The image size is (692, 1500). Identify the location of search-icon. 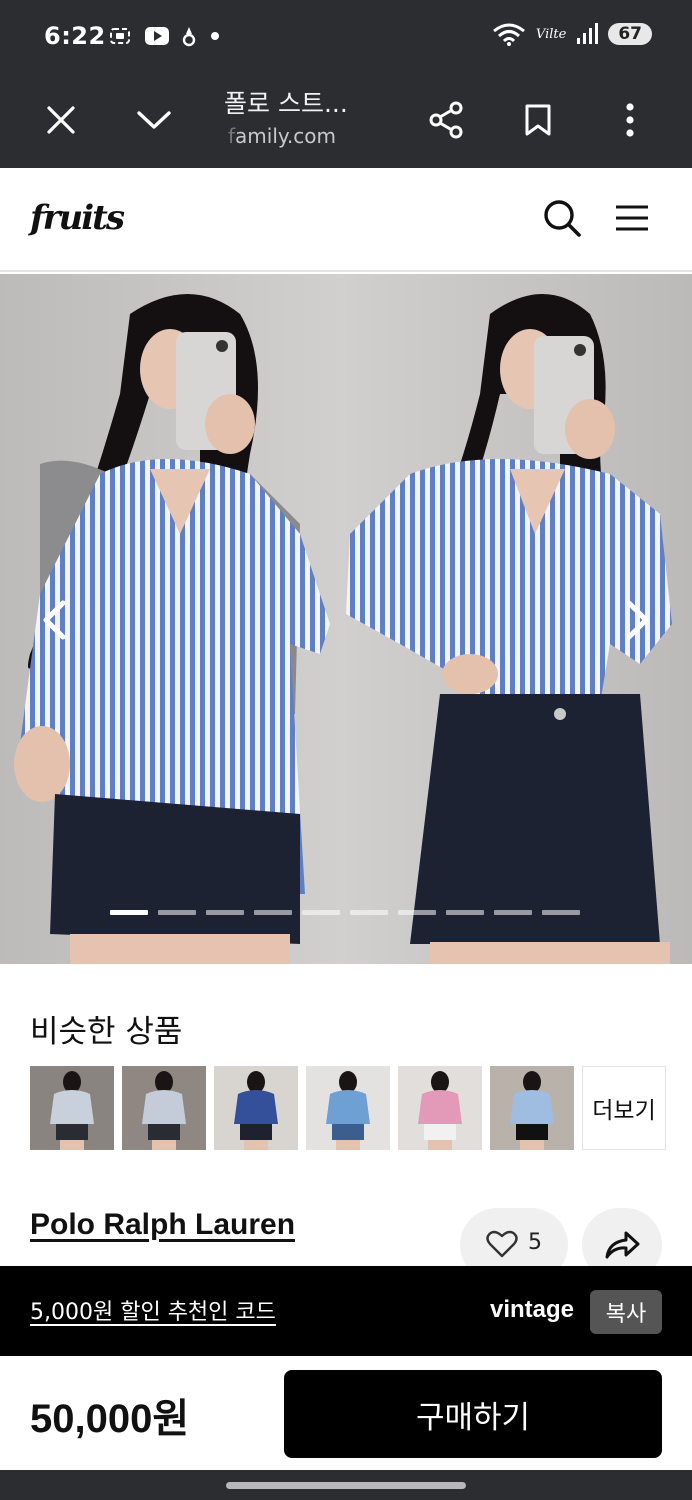
(562, 218).